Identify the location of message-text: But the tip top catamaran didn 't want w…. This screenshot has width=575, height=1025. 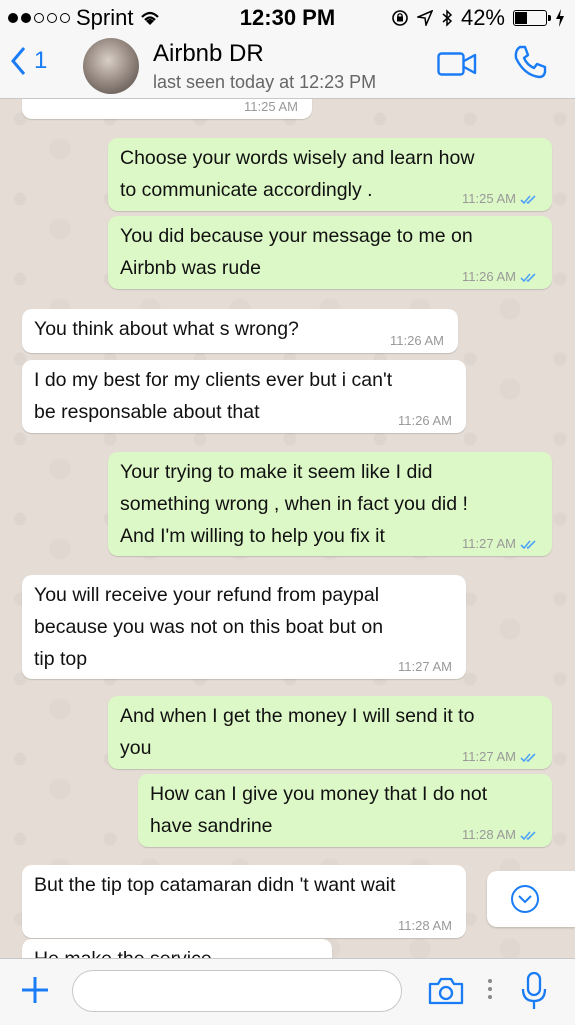
(215, 885).